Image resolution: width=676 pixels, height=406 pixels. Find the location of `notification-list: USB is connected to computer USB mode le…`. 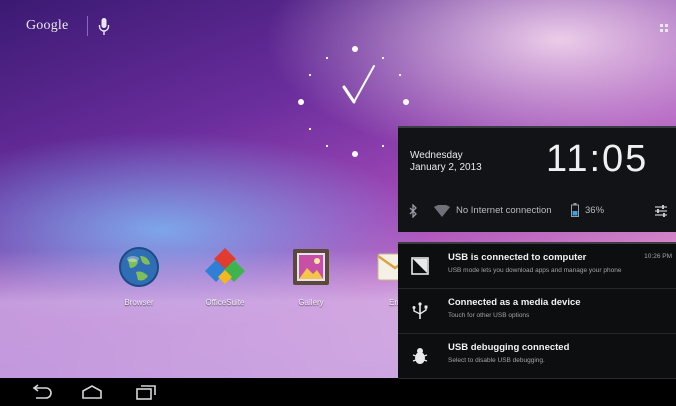

notification-list: USB is connected to computer USB mode le… is located at coordinates (537, 310).